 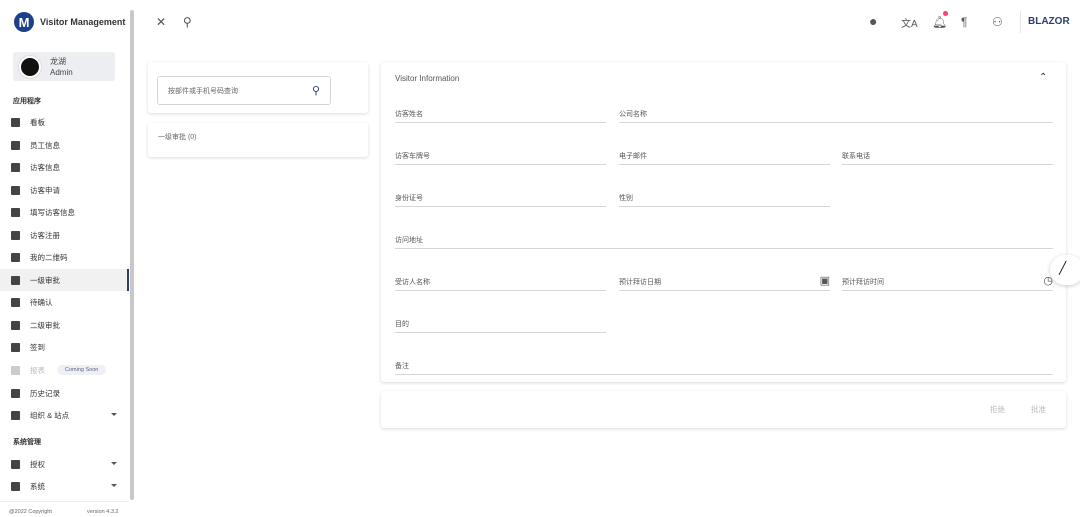 I want to click on sidebar-item-label: 签到, so click(x=37, y=347).